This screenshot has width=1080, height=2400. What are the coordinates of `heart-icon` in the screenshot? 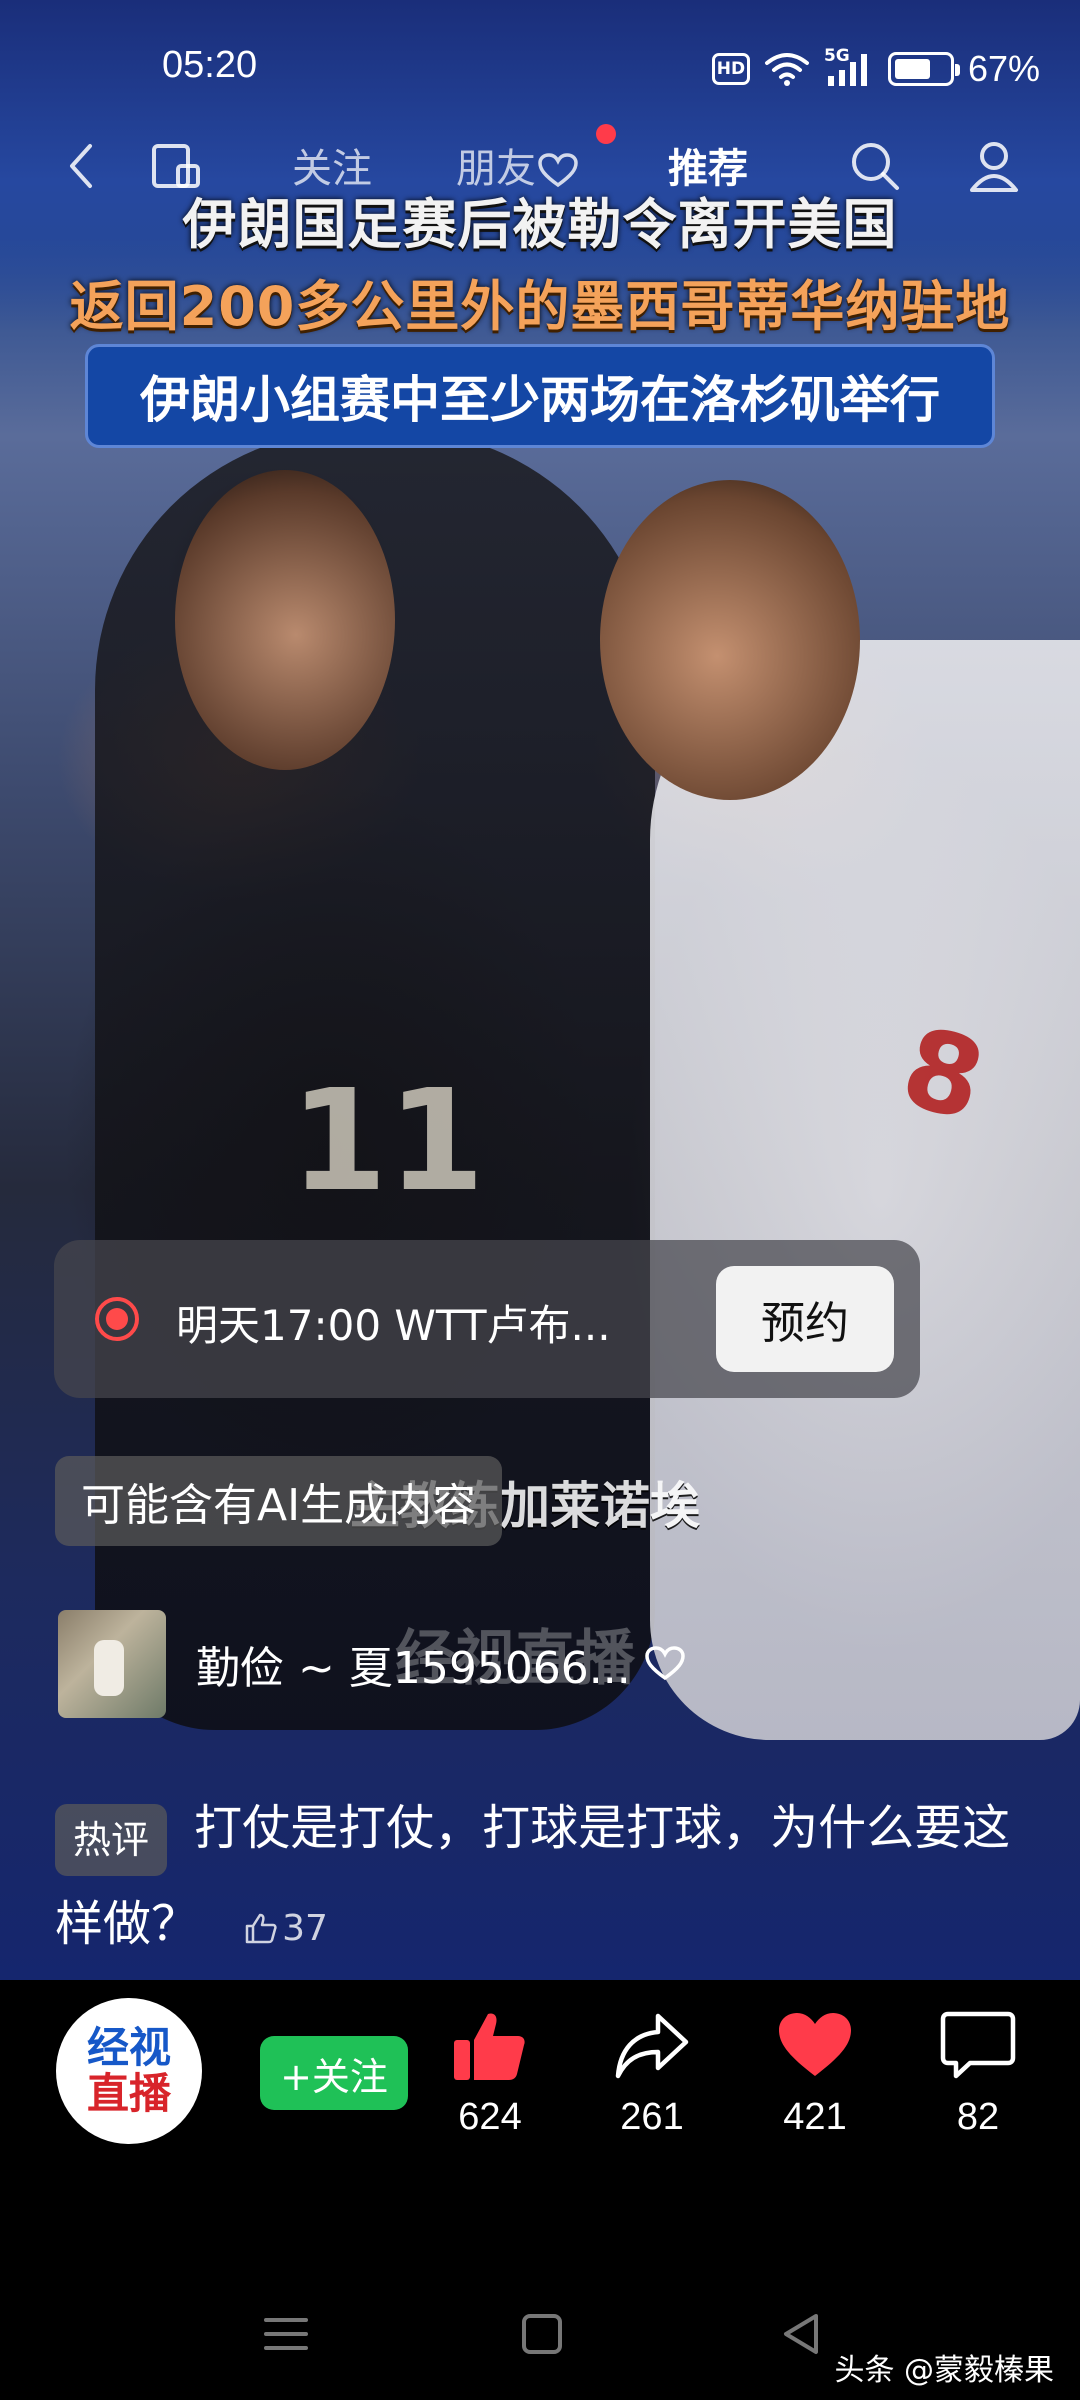 It's located at (815, 2044).